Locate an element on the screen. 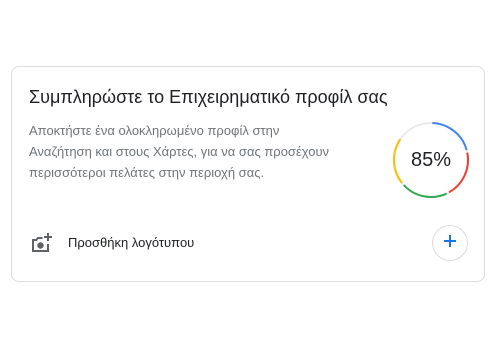 The height and width of the screenshot is (350, 500). description-line-3: περισσότεροι πελάτες στην περιοχή σας. is located at coordinates (147, 172).